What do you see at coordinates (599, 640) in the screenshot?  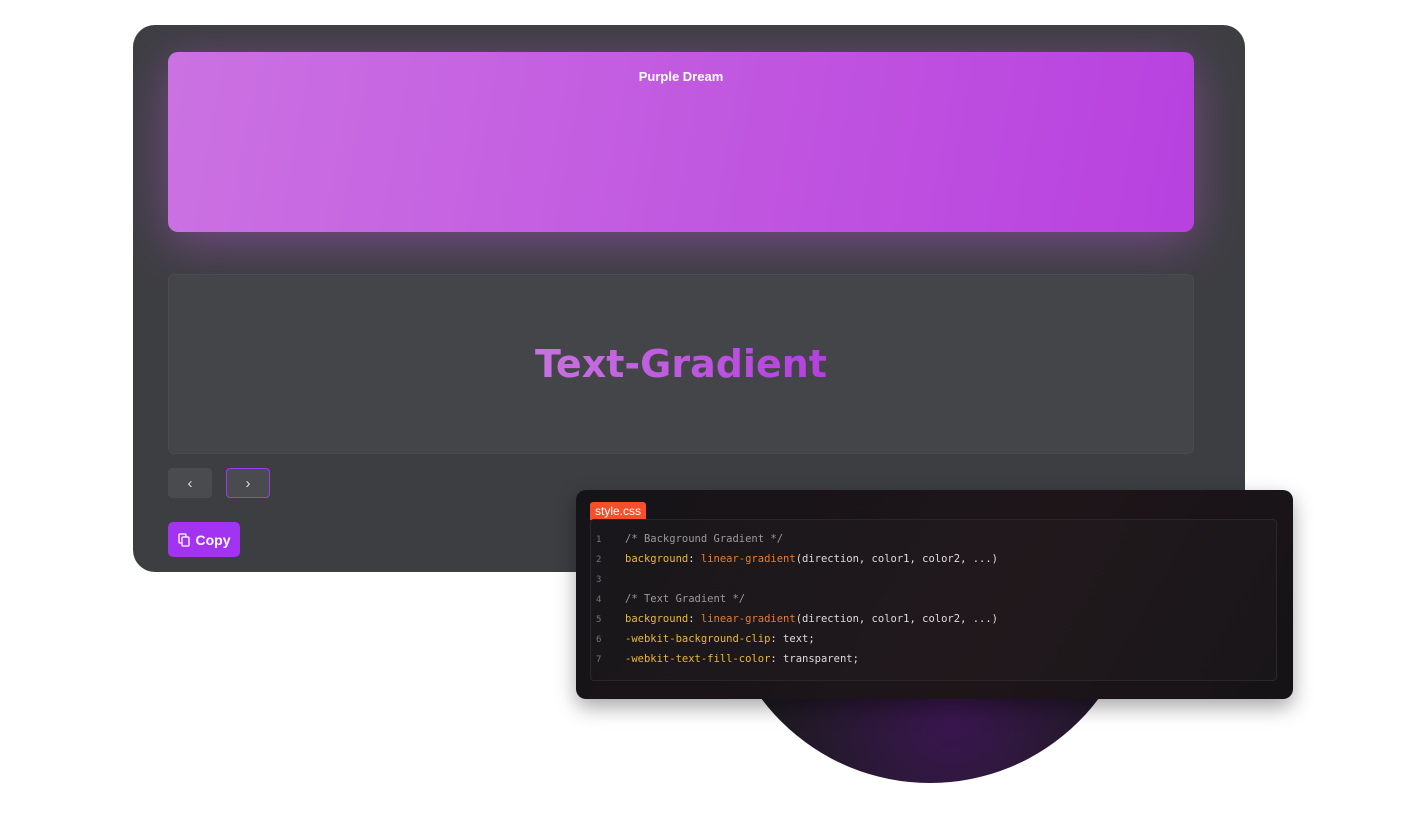 I see `line-number: 6` at bounding box center [599, 640].